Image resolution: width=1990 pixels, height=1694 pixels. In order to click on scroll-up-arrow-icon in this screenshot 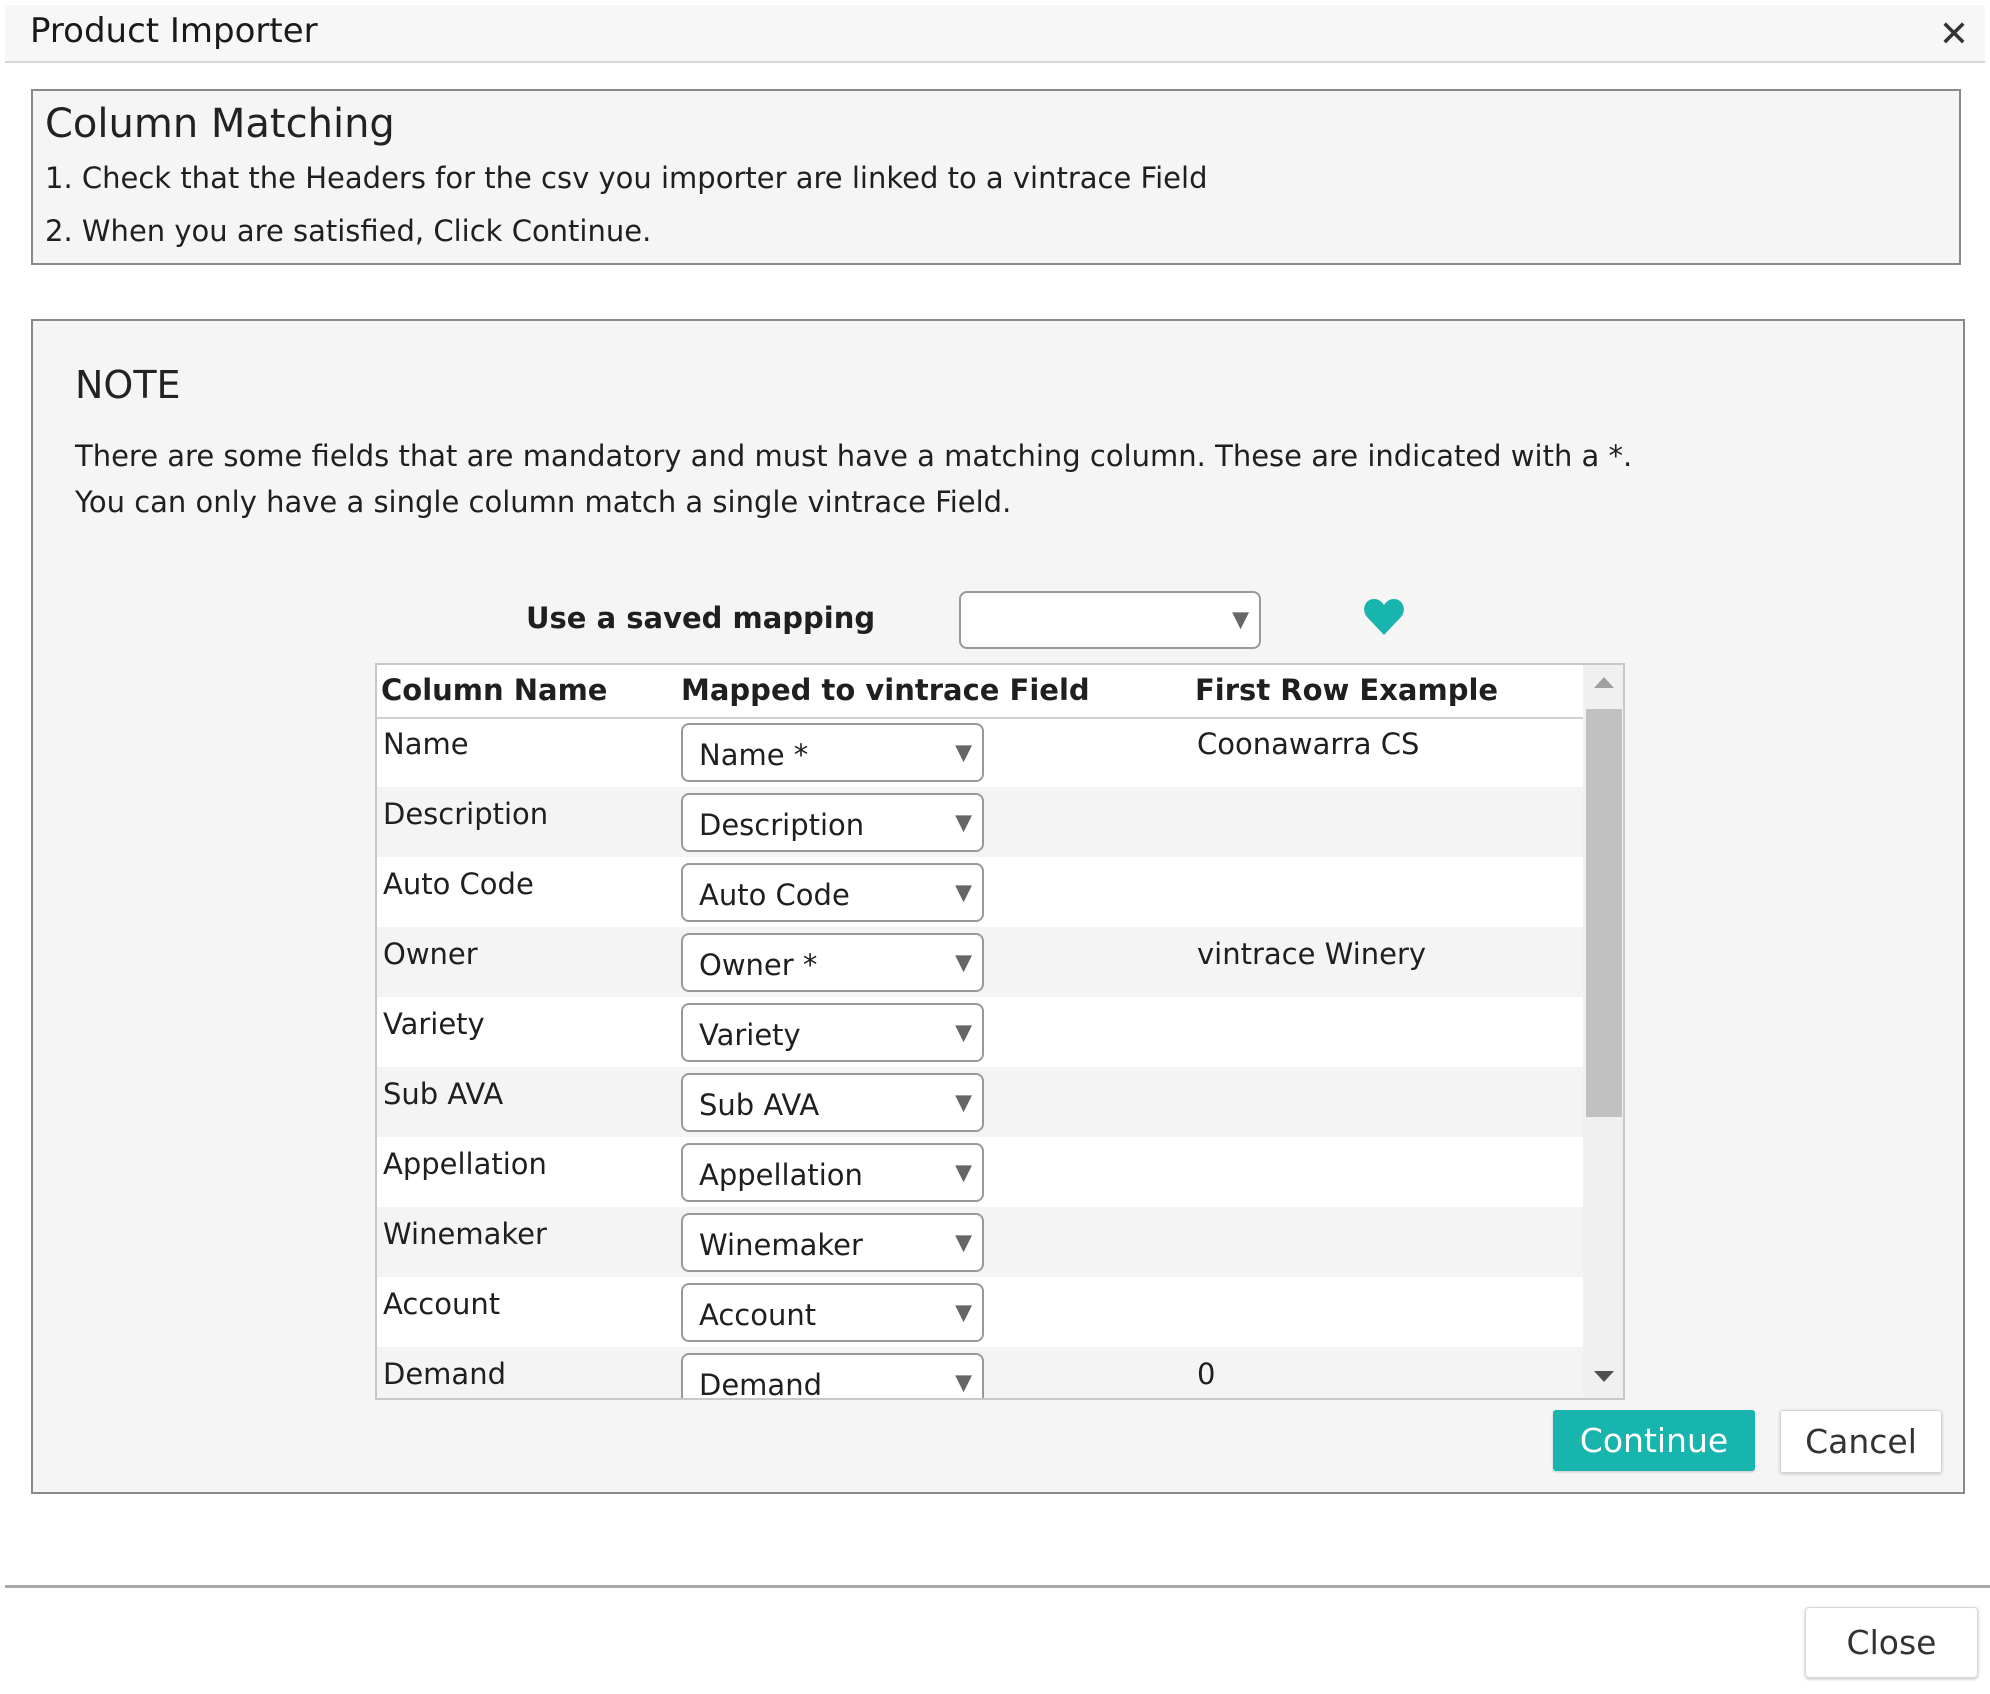, I will do `click(1604, 682)`.